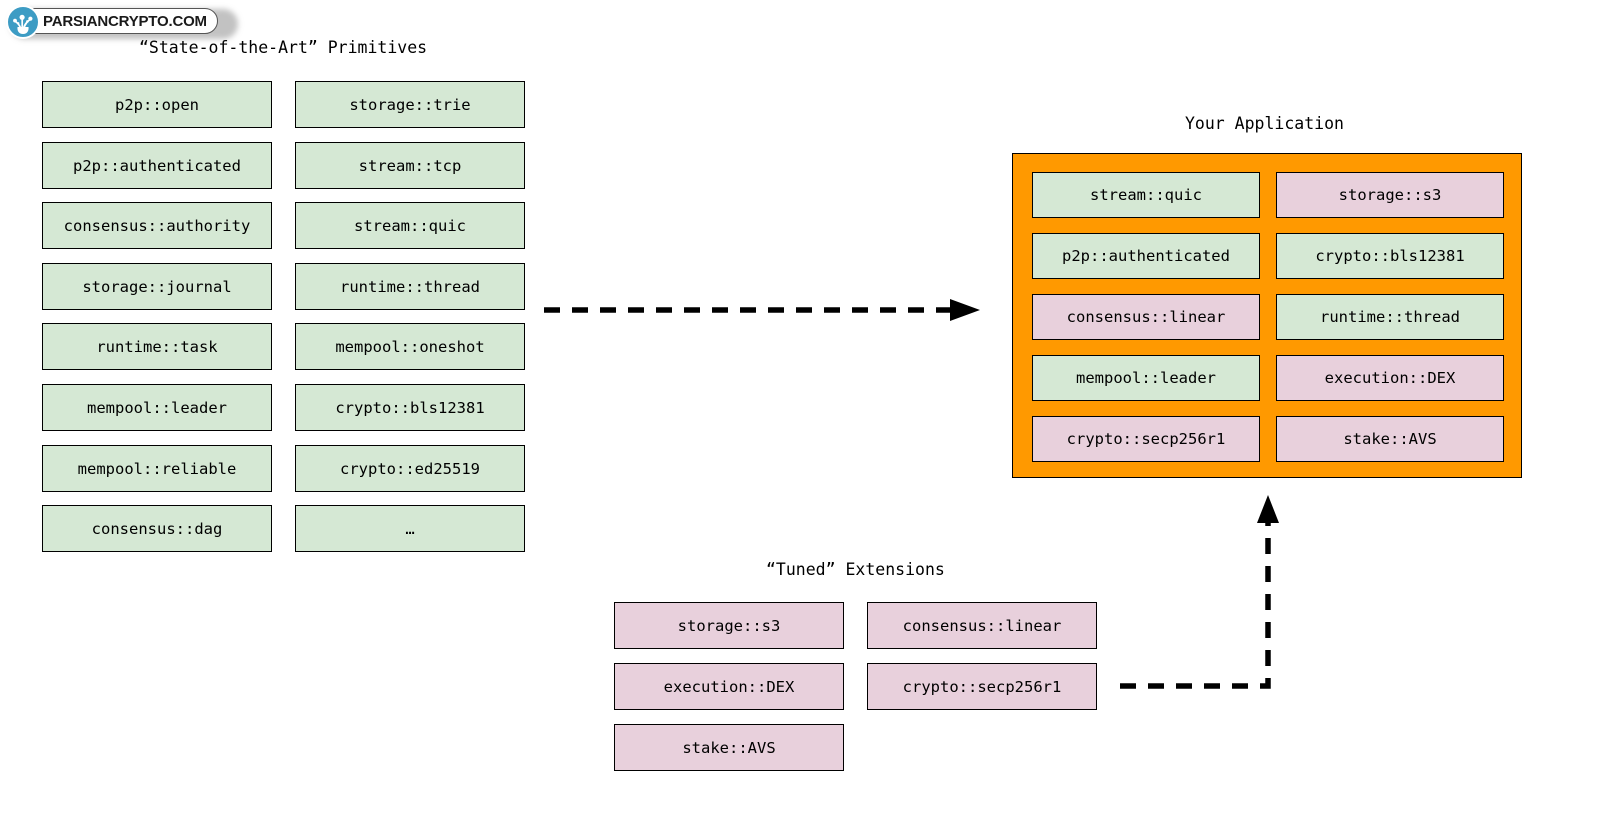 This screenshot has width=1600, height=836. What do you see at coordinates (1390, 256) in the screenshot?
I see `application-box: crypto::bls12381` at bounding box center [1390, 256].